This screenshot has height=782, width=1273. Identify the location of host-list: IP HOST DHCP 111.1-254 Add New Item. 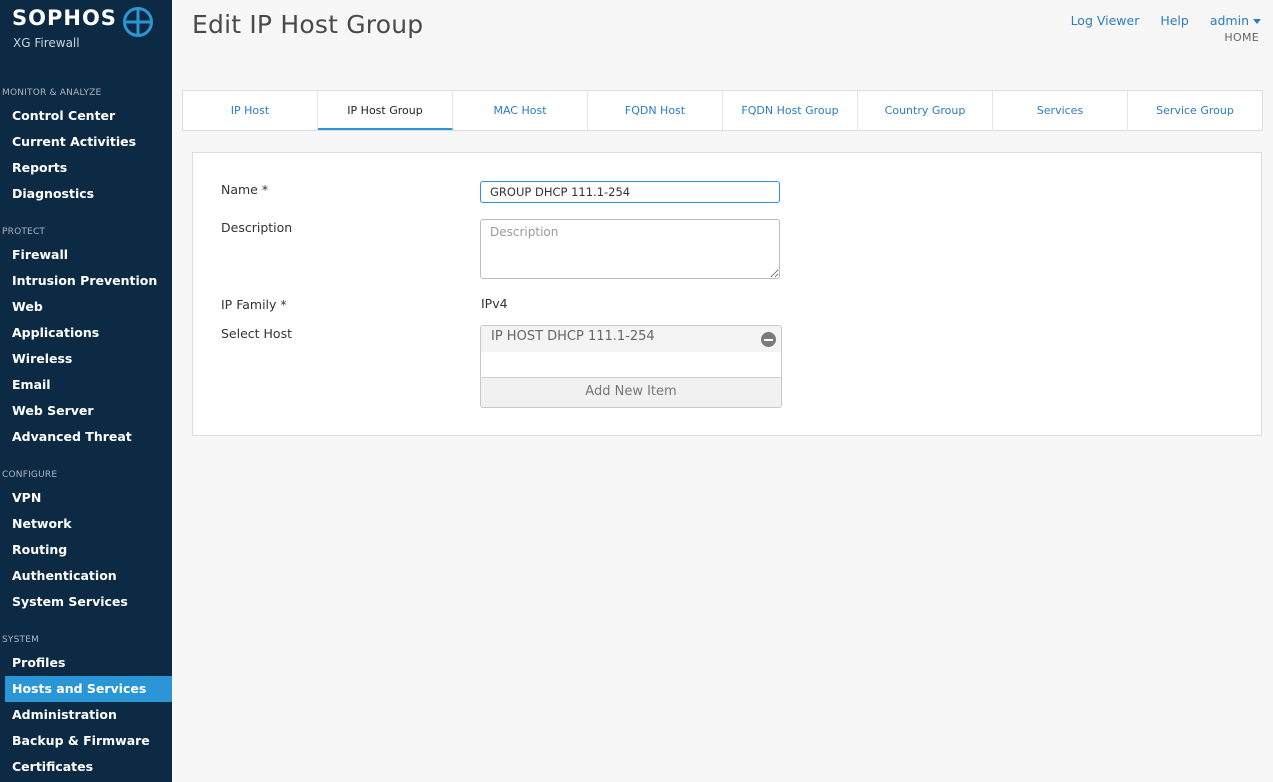
(631, 366).